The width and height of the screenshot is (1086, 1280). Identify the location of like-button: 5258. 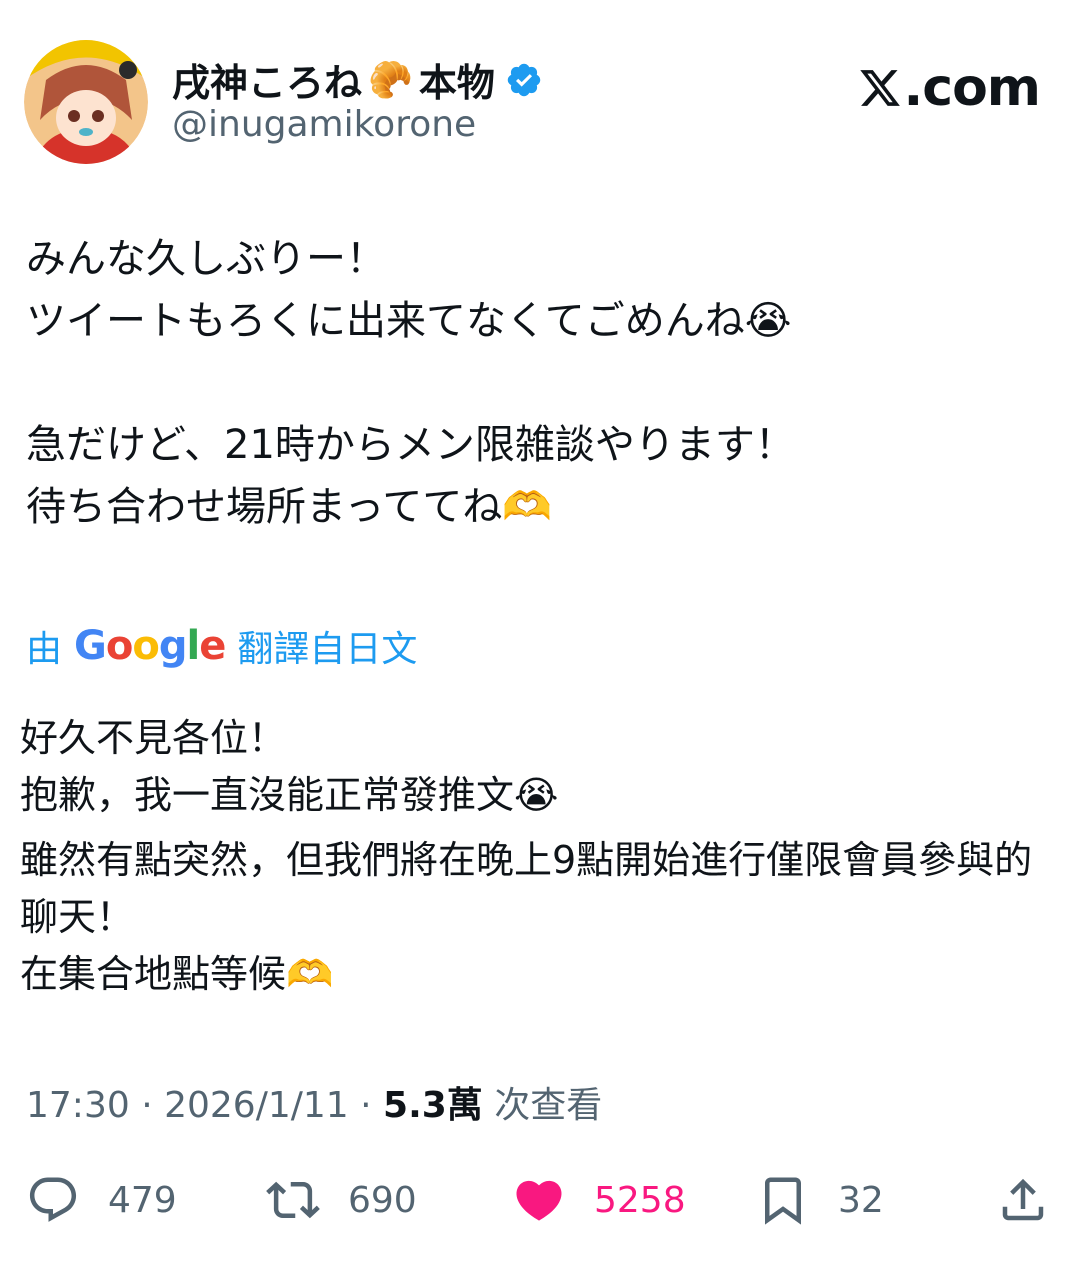
(599, 1200).